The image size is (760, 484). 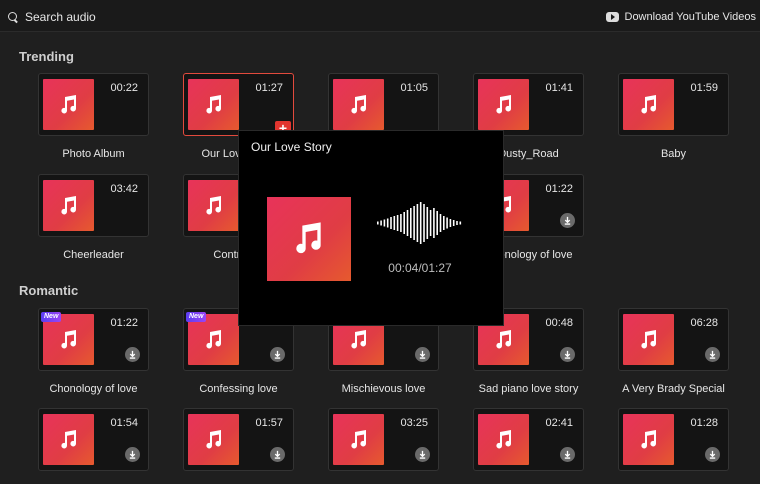 I want to click on section-title-romantic: Romantic, so click(x=49, y=290).